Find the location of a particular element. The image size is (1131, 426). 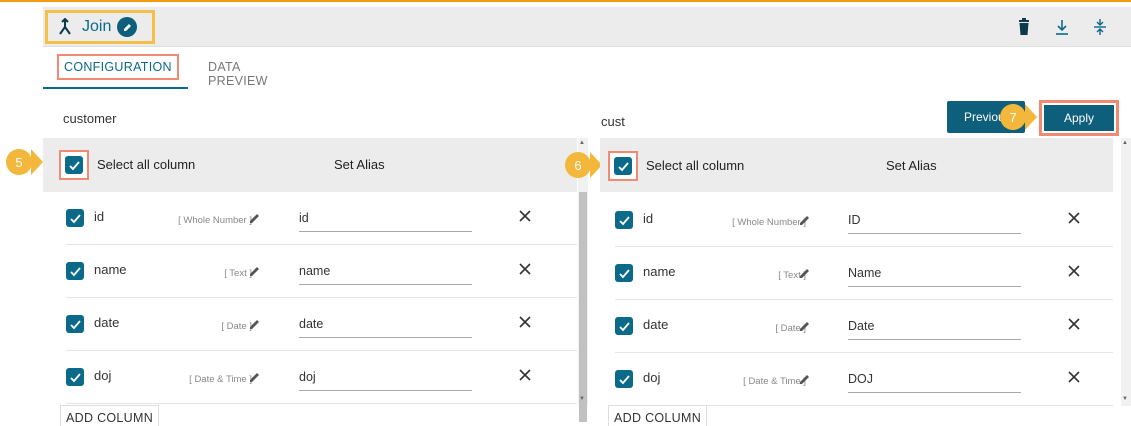

tab-data-preview: DATA PREVIEW is located at coordinates (238, 74).